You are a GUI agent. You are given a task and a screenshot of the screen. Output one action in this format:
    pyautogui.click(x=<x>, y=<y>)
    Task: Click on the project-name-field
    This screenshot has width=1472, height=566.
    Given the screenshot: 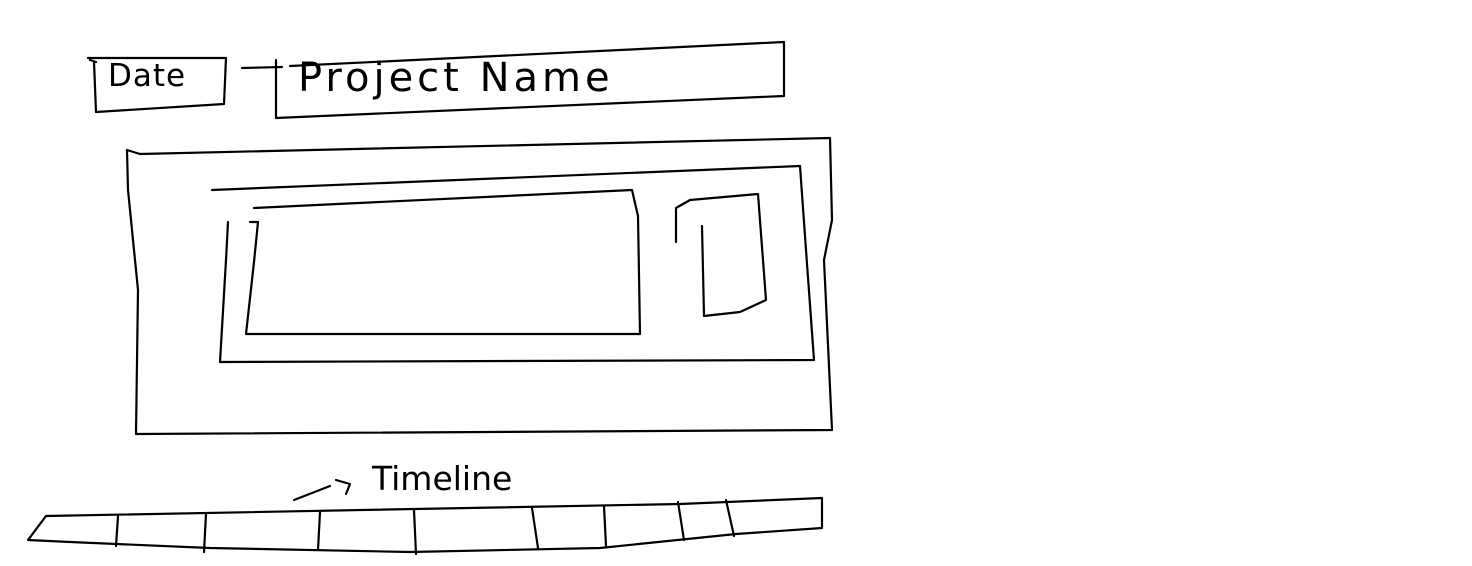 What is the action you would take?
    pyautogui.click(x=530, y=80)
    